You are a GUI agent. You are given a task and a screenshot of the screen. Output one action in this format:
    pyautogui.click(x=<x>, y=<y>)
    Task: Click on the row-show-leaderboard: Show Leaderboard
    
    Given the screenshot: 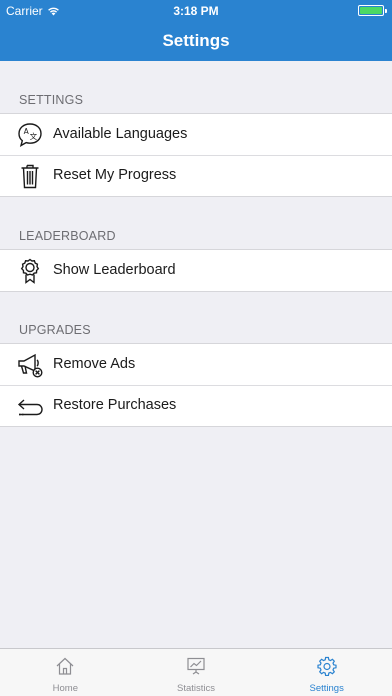 What is the action you would take?
    pyautogui.click(x=196, y=270)
    